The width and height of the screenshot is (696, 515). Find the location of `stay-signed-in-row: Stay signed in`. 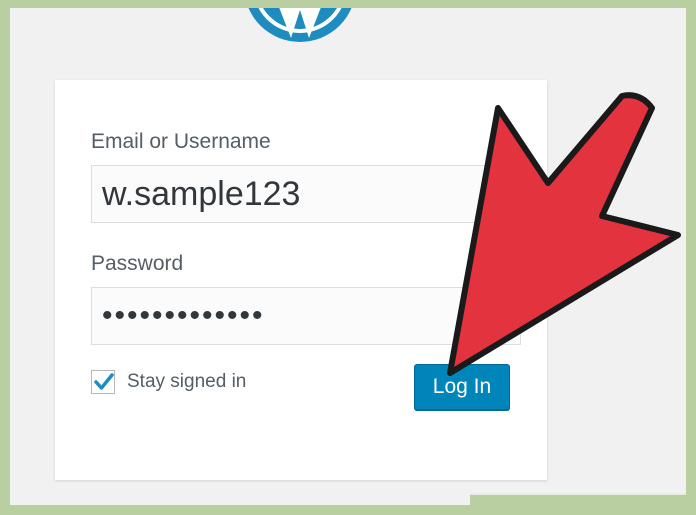

stay-signed-in-row: Stay signed in is located at coordinates (168, 382).